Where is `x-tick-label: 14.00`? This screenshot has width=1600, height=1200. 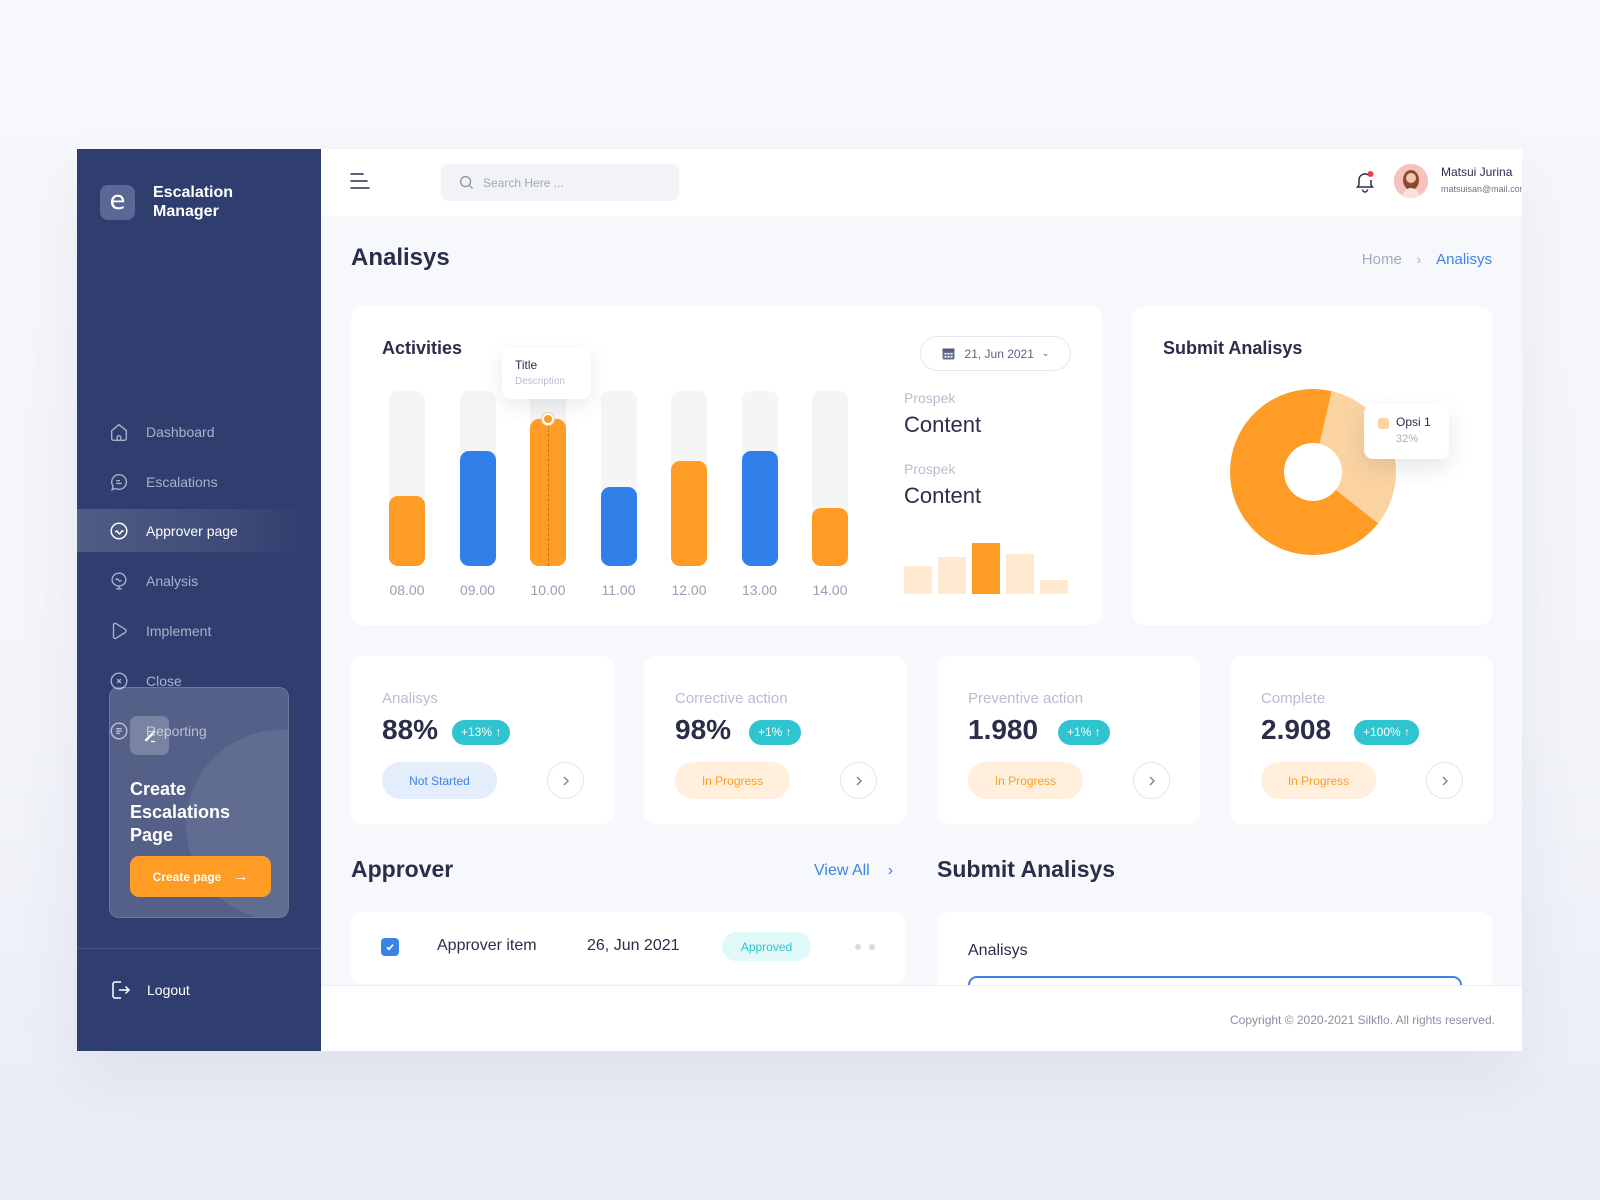 x-tick-label: 14.00 is located at coordinates (830, 590).